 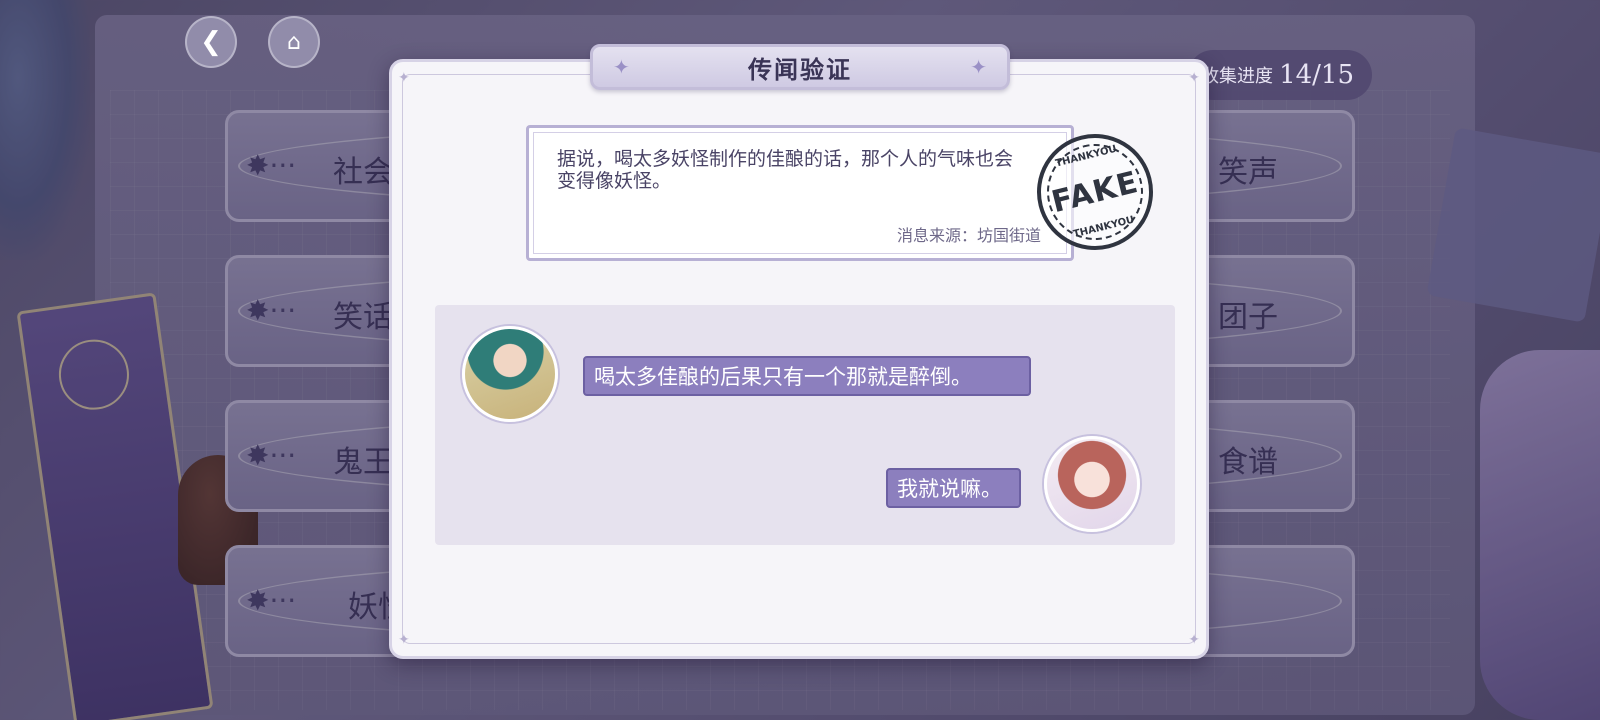 I want to click on collection-progress: 收集进度 14/15, so click(x=1280, y=75).